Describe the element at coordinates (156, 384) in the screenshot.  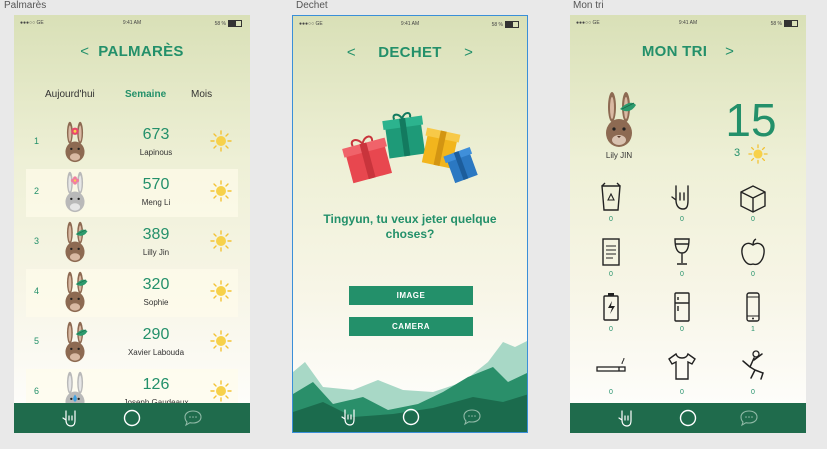
I see `score-value: 126` at that location.